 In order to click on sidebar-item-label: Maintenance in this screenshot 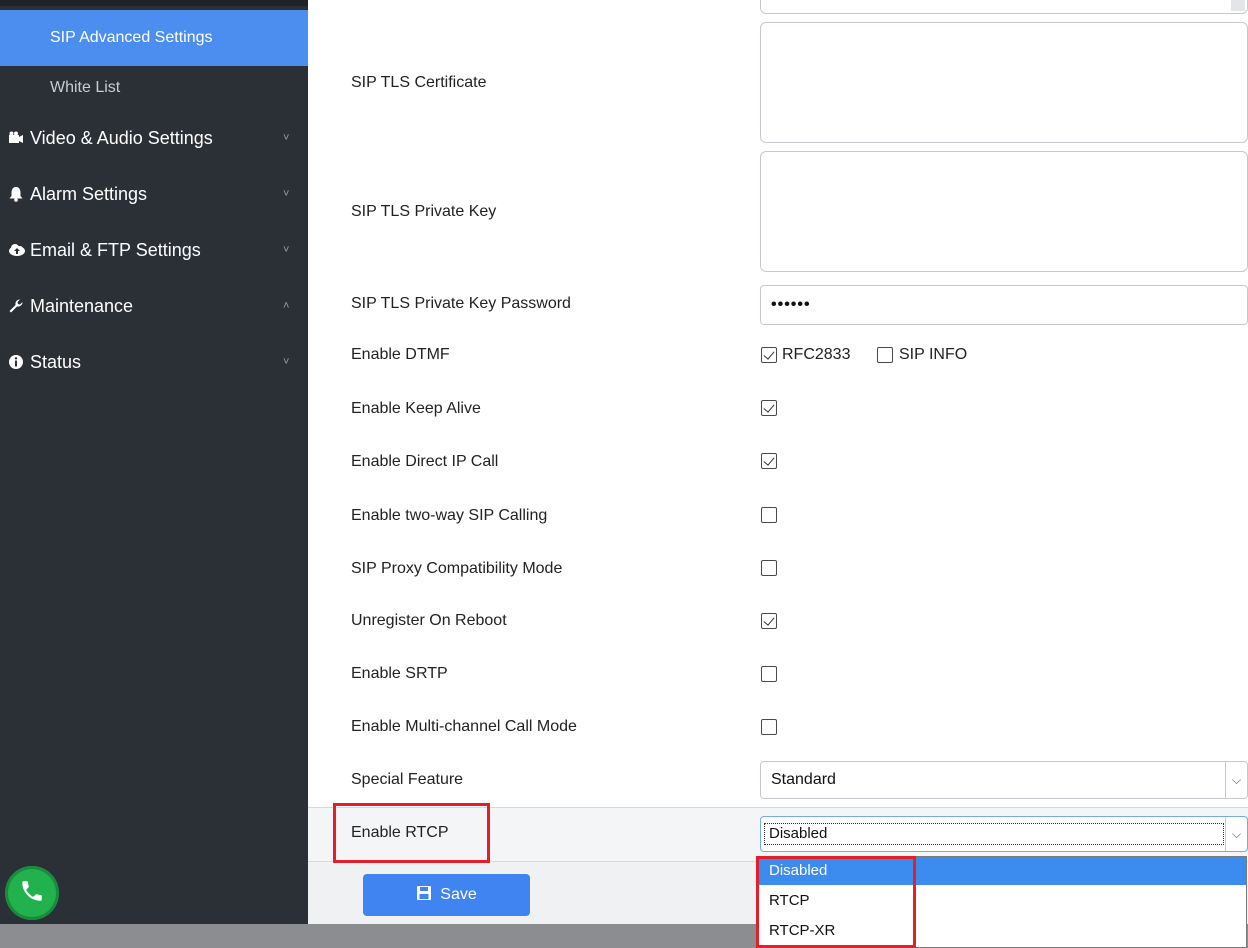, I will do `click(82, 306)`.